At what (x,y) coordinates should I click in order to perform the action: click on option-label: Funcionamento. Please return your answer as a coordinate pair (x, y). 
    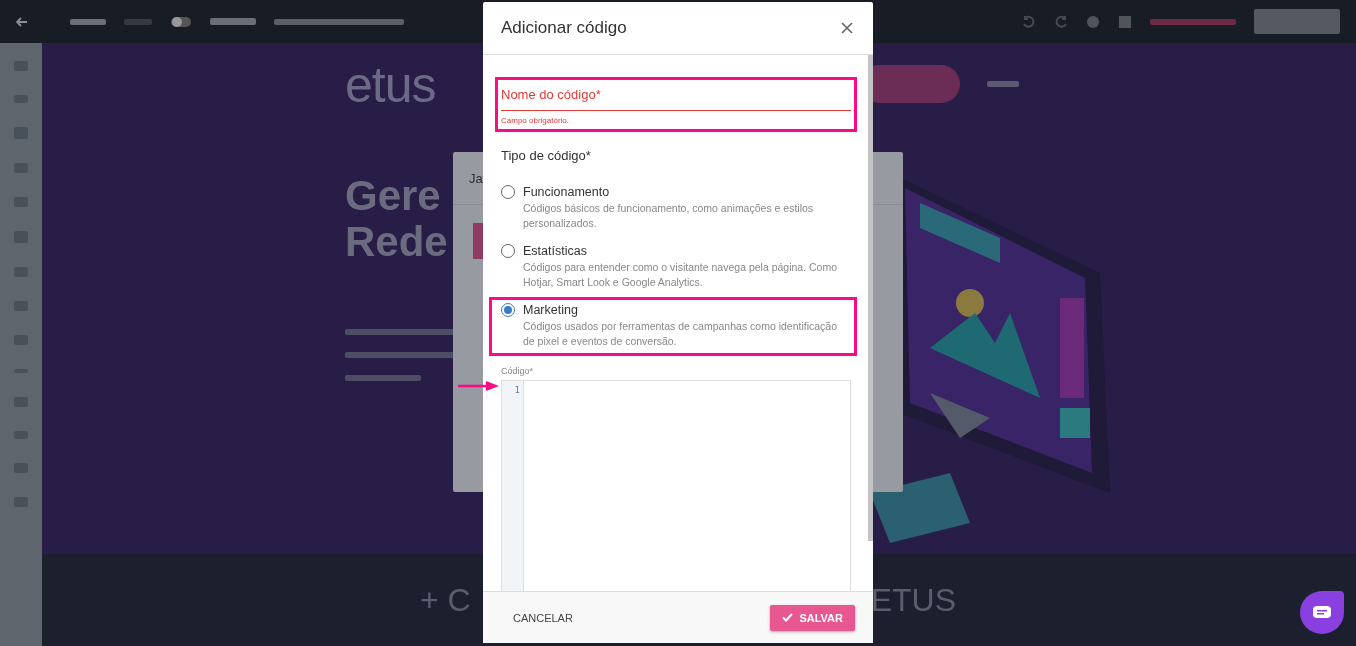
    Looking at the image, I should click on (685, 192).